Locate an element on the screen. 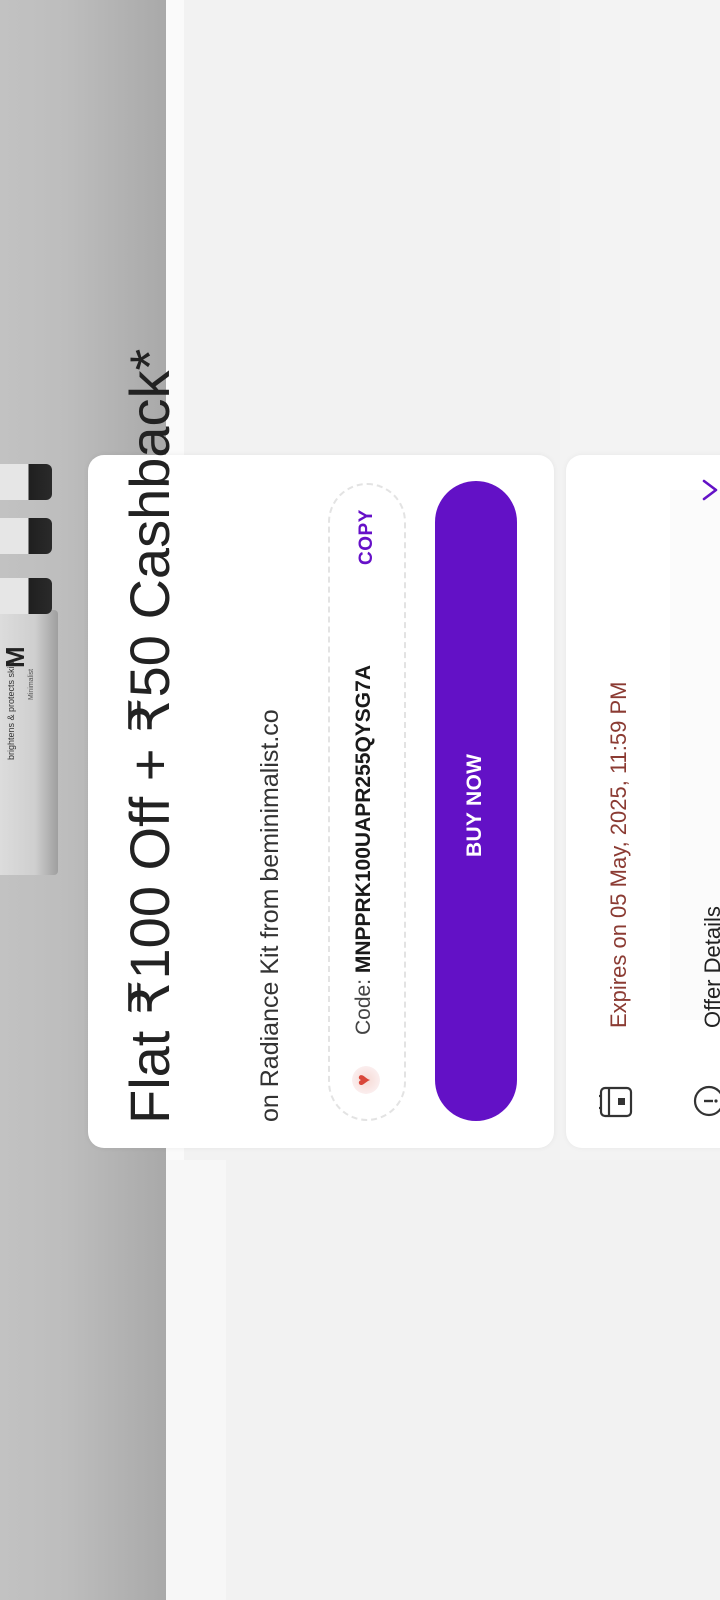 The height and width of the screenshot is (1600, 720). coupon-code-prefix: Code: is located at coordinates (363, 1004).